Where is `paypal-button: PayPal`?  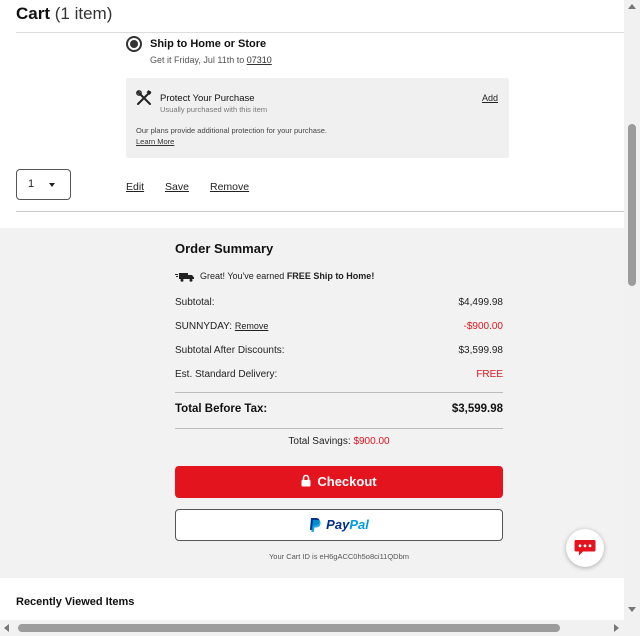
paypal-button: PayPal is located at coordinates (339, 525).